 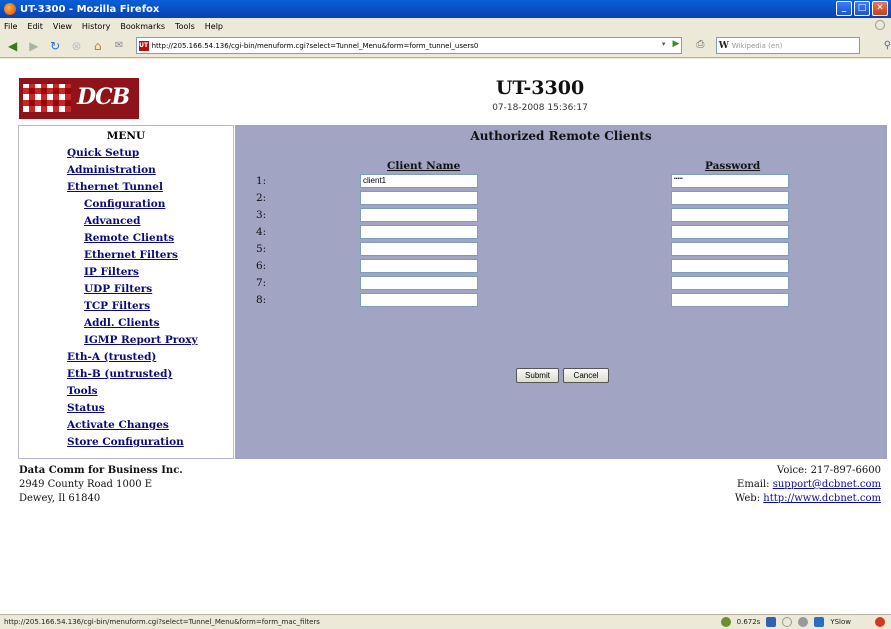 What do you see at coordinates (664, 44) in the screenshot?
I see `url-dropdown-icon: ▾` at bounding box center [664, 44].